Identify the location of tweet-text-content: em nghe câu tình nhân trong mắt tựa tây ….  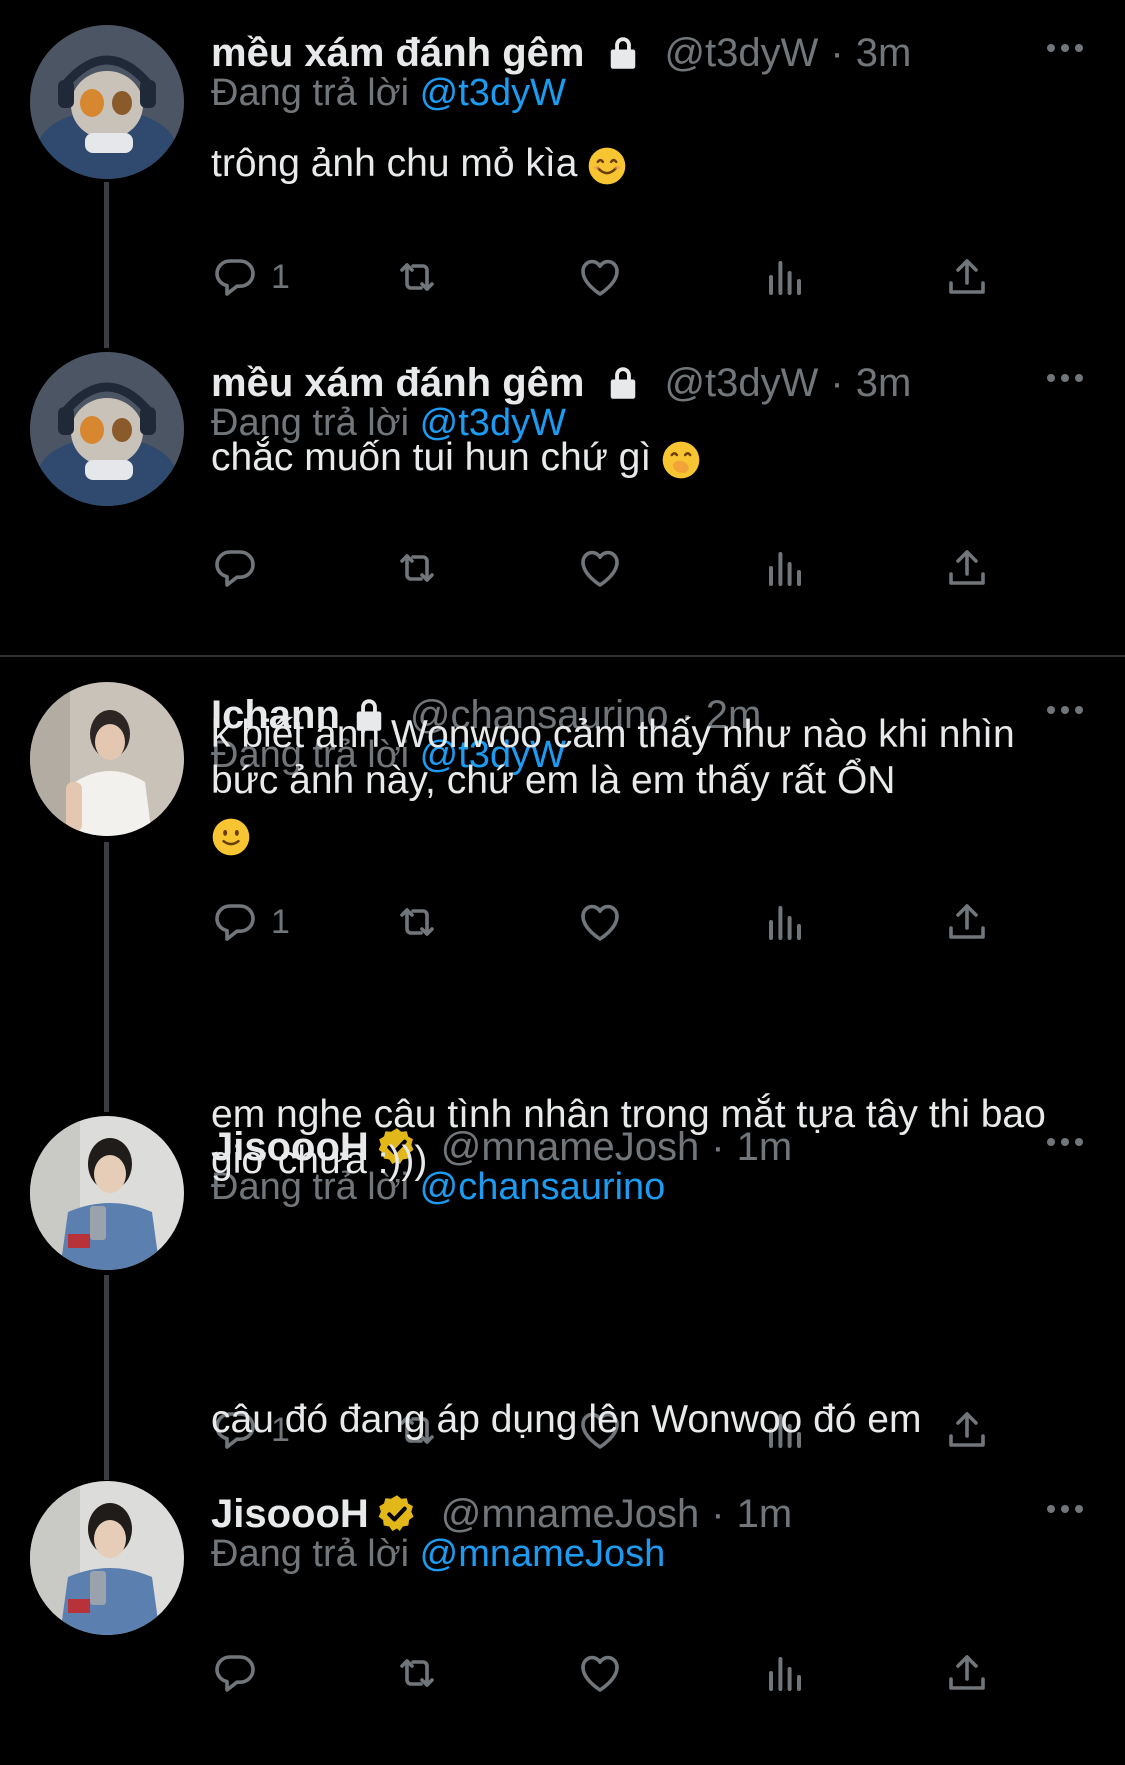
(628, 1137).